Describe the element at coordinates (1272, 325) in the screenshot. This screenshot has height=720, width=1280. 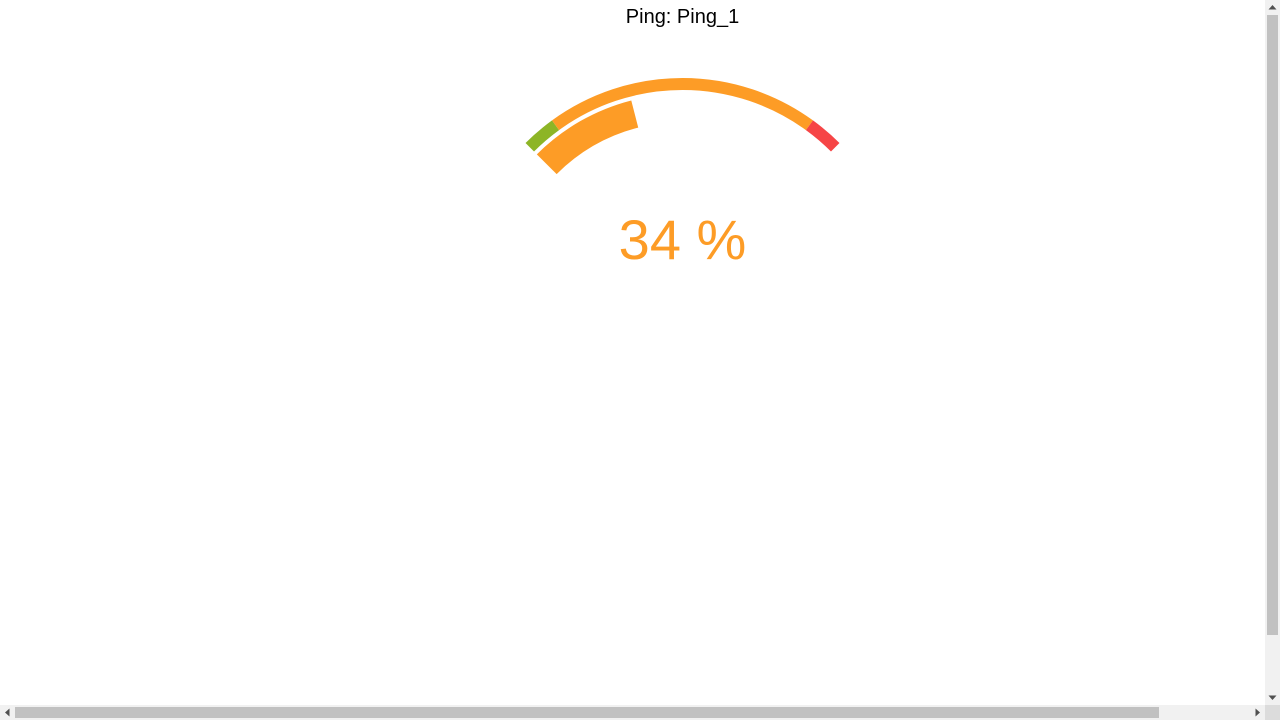
I see `vertical-scroll-thumb` at that location.